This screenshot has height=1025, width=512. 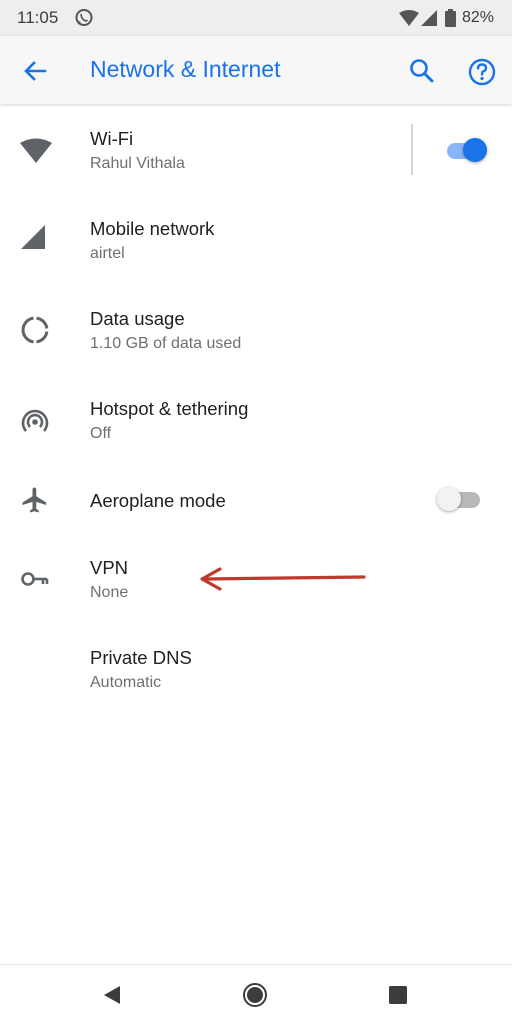 I want to click on wifi-setting: Wi-Fi Rahul Vithala, so click(x=256, y=149).